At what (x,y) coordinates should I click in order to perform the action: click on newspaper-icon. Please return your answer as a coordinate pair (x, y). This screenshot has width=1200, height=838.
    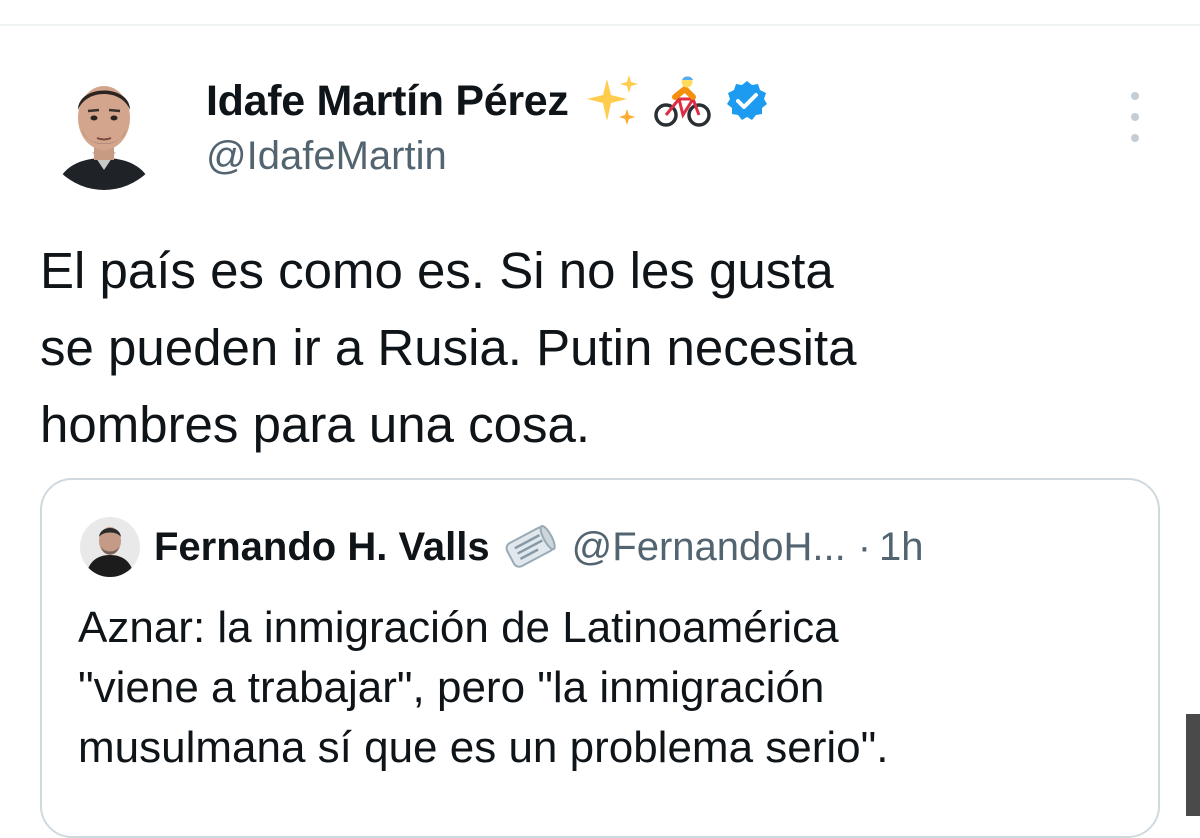
    Looking at the image, I should click on (530, 547).